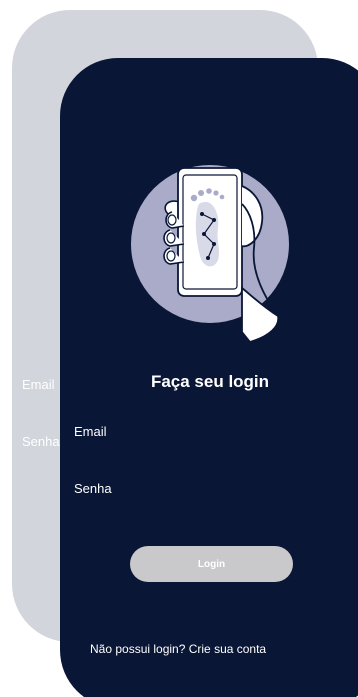 The height and width of the screenshot is (697, 358). I want to click on senha-label: Senha, so click(93, 488).